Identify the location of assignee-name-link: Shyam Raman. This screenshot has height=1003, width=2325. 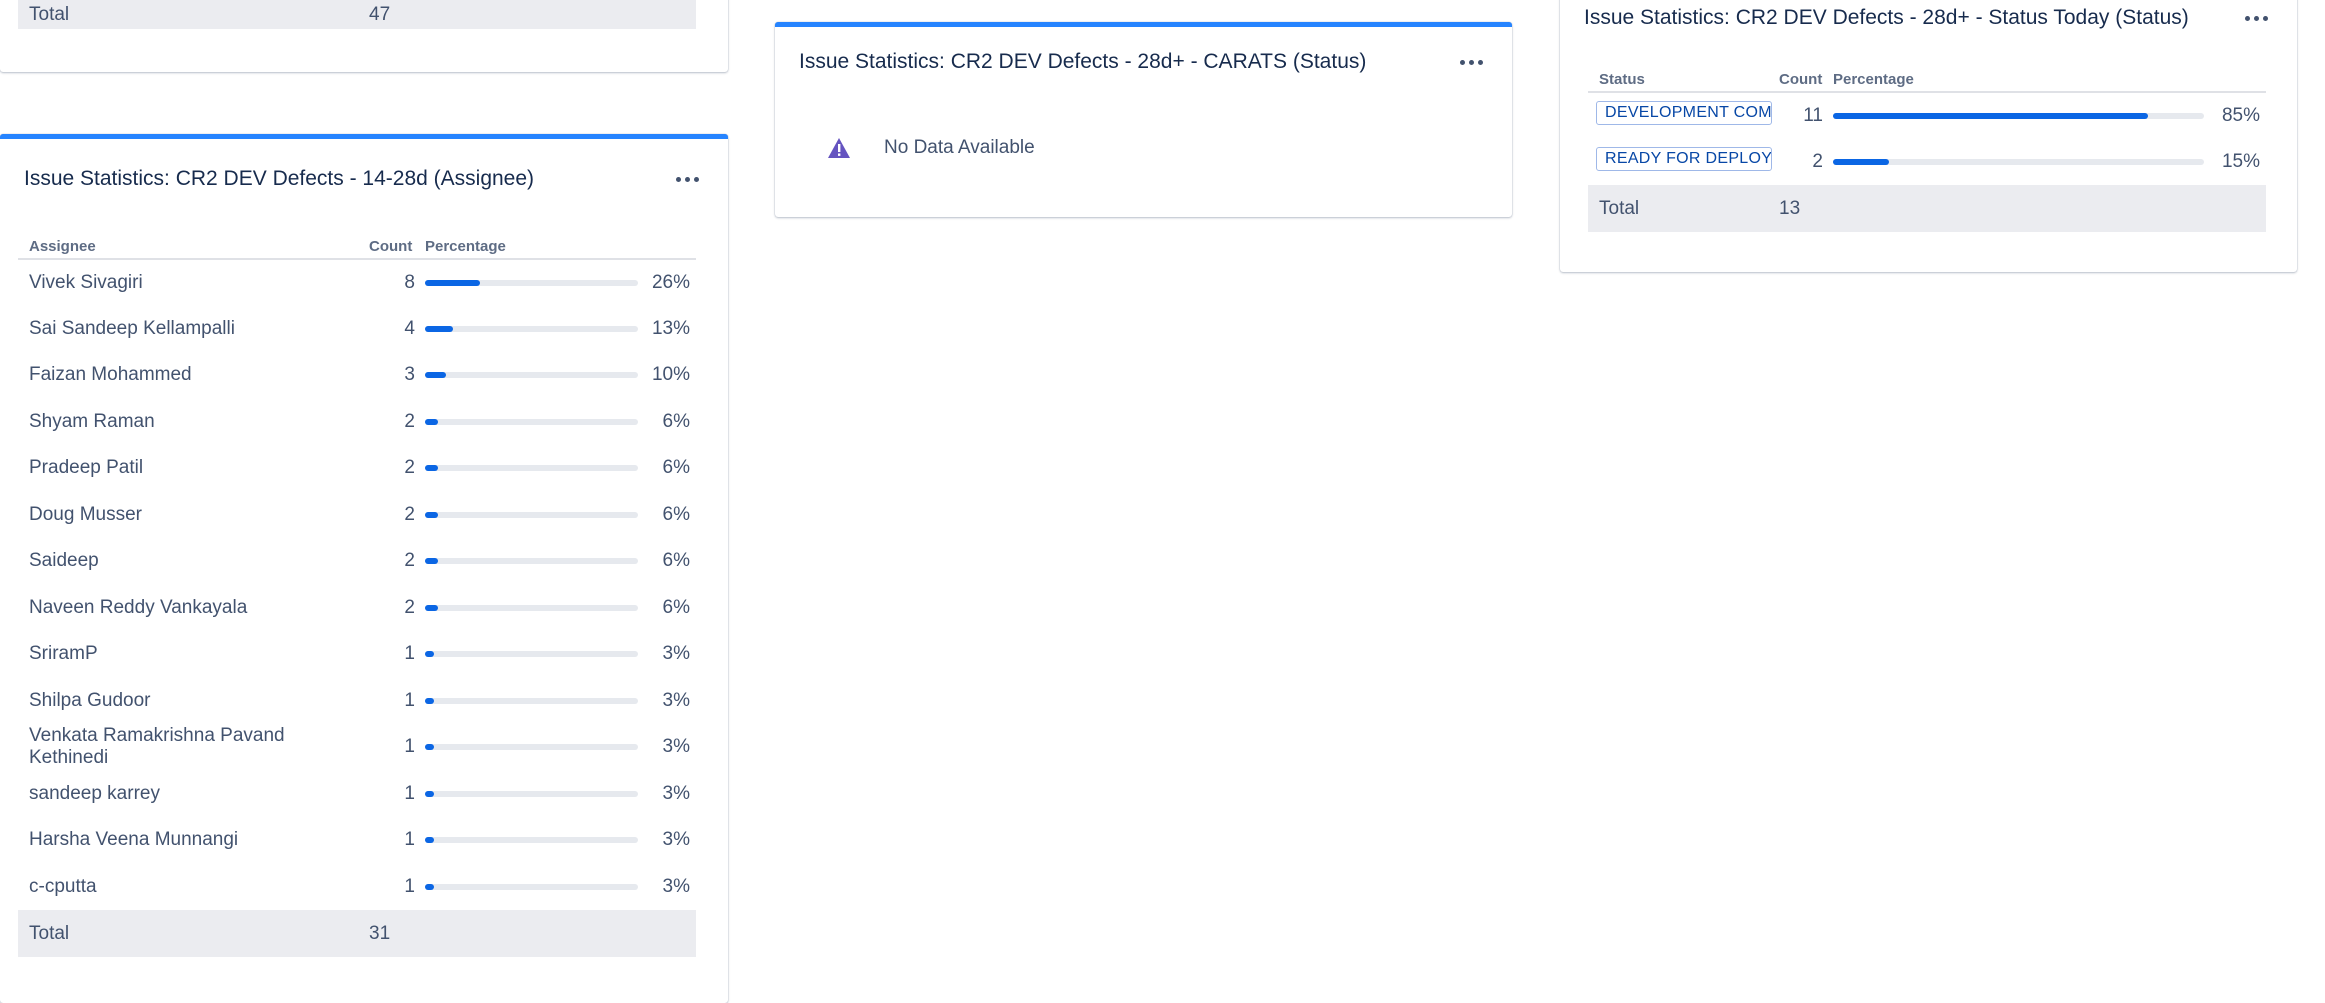
(193, 422).